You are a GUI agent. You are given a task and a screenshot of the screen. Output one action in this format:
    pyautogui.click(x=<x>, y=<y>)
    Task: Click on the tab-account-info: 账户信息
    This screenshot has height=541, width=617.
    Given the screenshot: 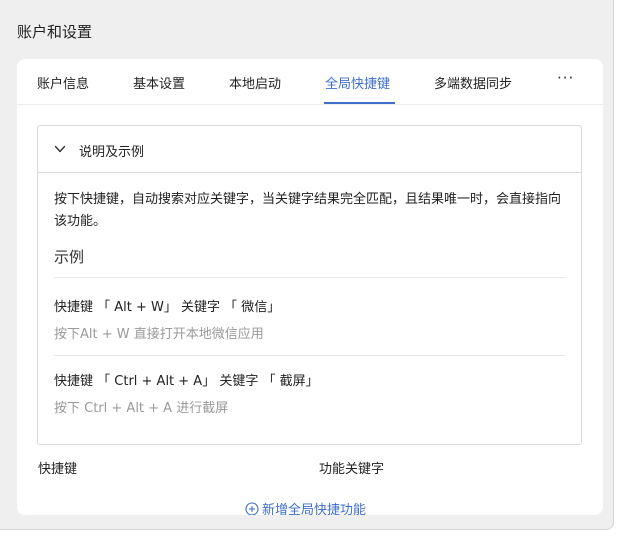 What is the action you would take?
    pyautogui.click(x=63, y=82)
    